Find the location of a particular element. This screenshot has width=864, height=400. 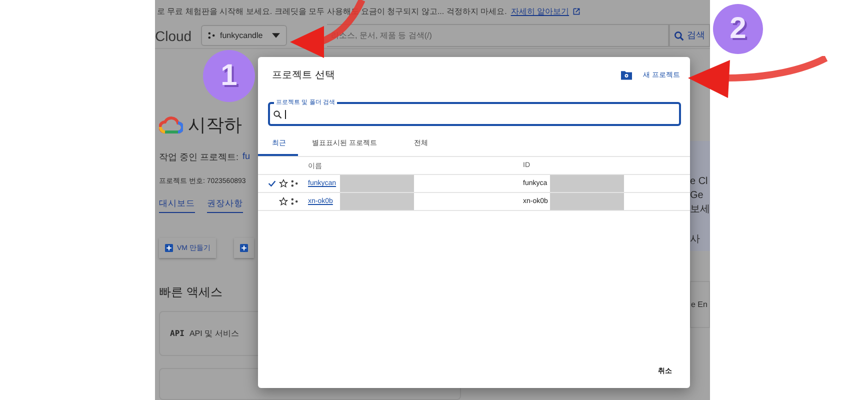

search-button: 검색 is located at coordinates (689, 36).